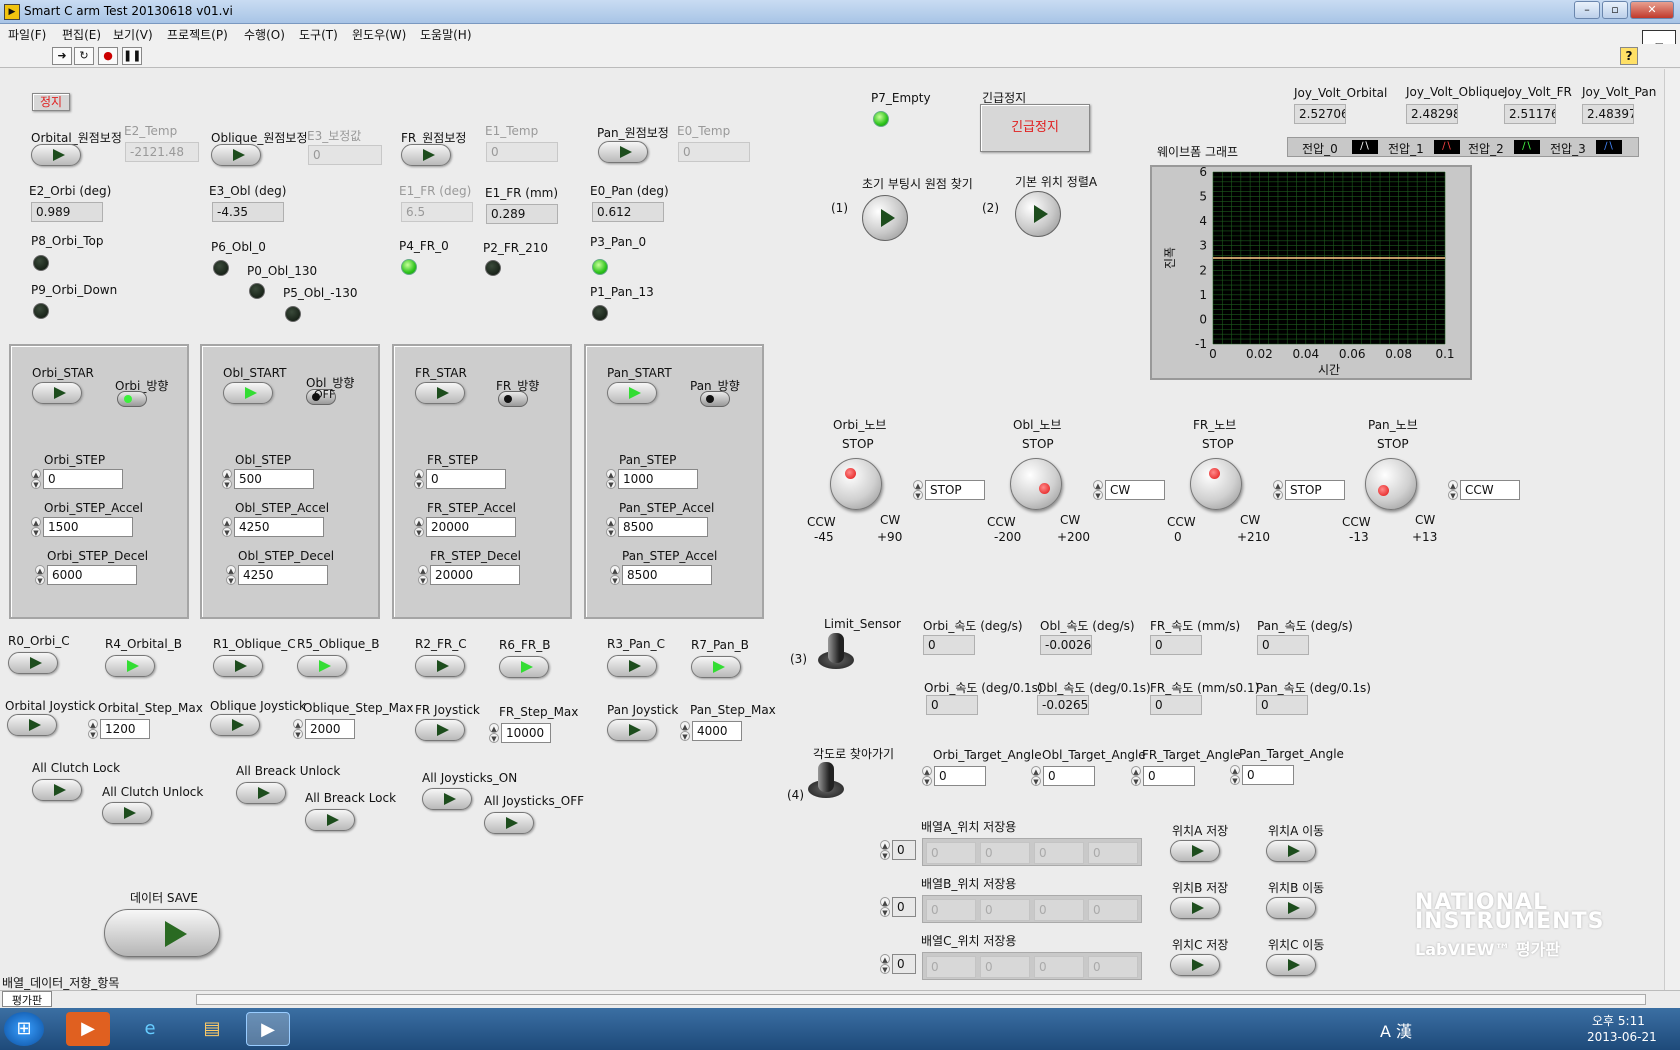 The image size is (1680, 1050). Describe the element at coordinates (526, 733) in the screenshot. I see `fr-step-max-input: 10000` at that location.